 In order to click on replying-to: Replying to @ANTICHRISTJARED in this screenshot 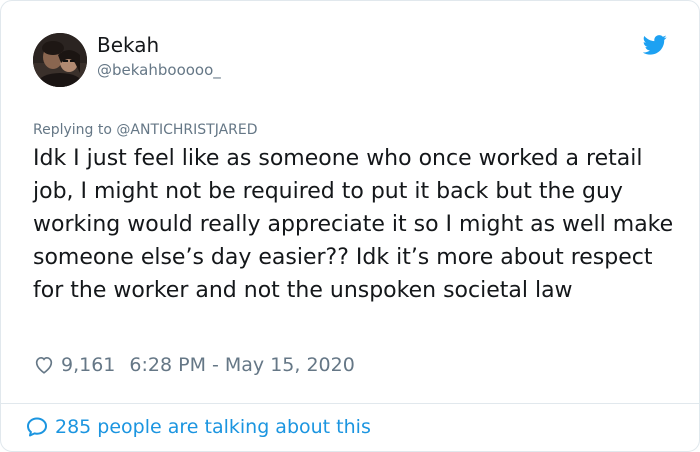, I will do `click(145, 130)`.